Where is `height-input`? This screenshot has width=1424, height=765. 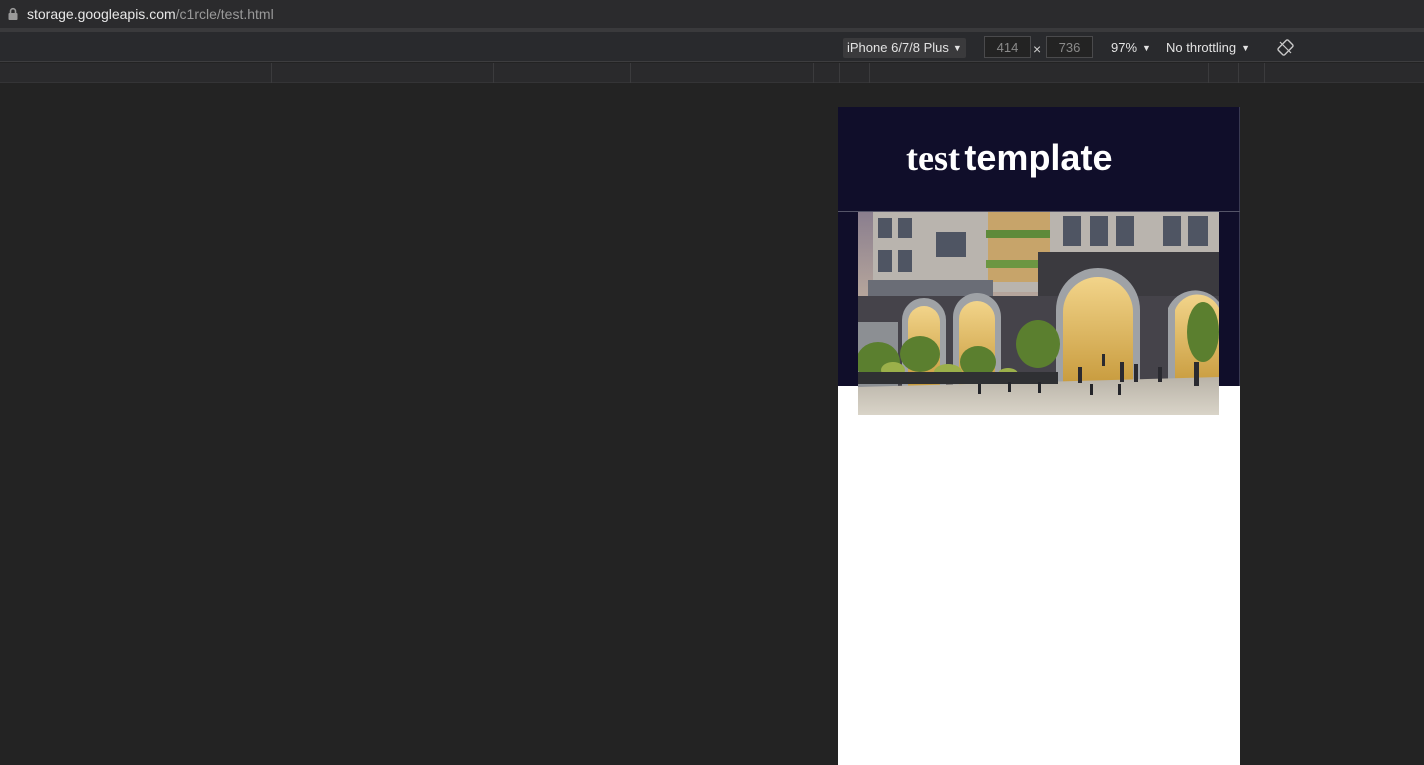
height-input is located at coordinates (1069, 47).